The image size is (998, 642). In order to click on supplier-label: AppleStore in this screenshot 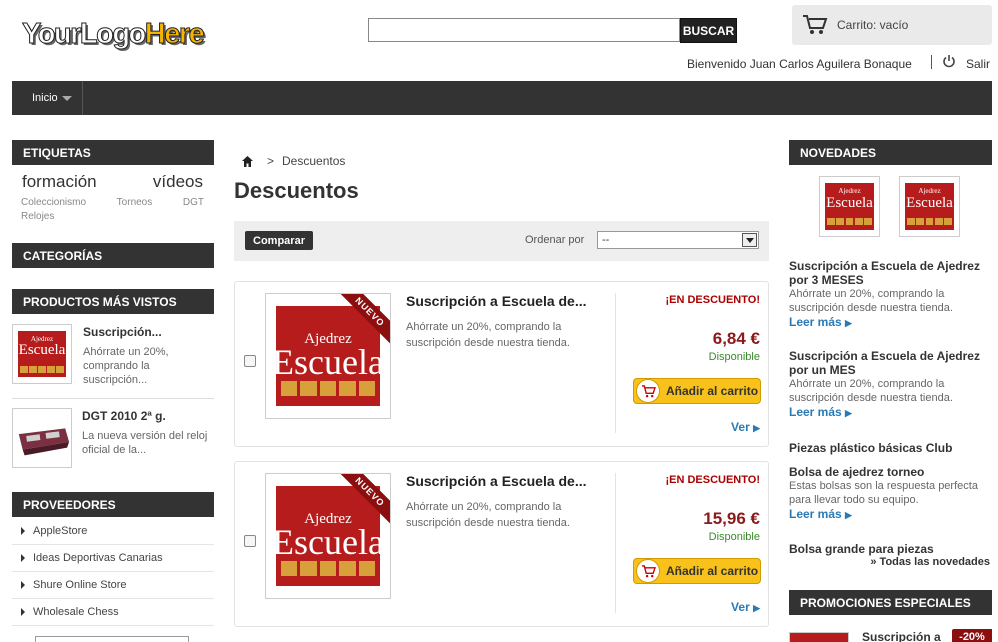, I will do `click(60, 531)`.